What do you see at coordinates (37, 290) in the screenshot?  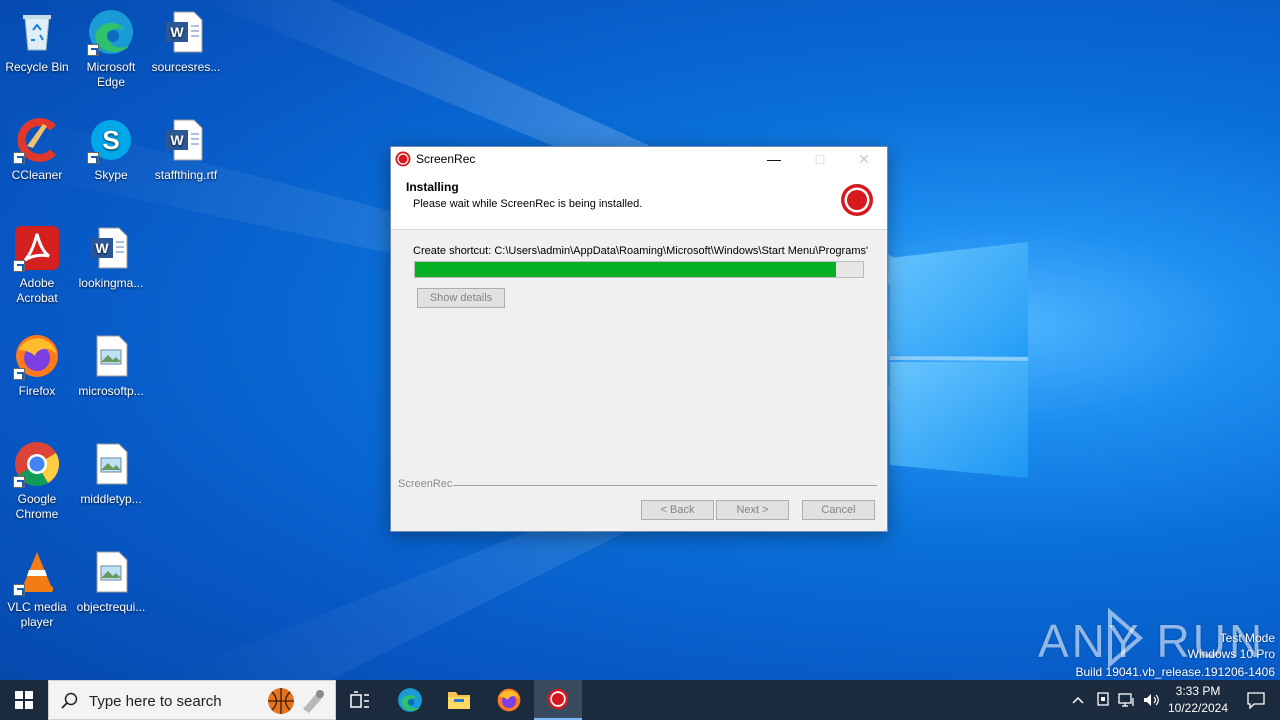 I see `desktop-icon-label: Adobe Acrobat` at bounding box center [37, 290].